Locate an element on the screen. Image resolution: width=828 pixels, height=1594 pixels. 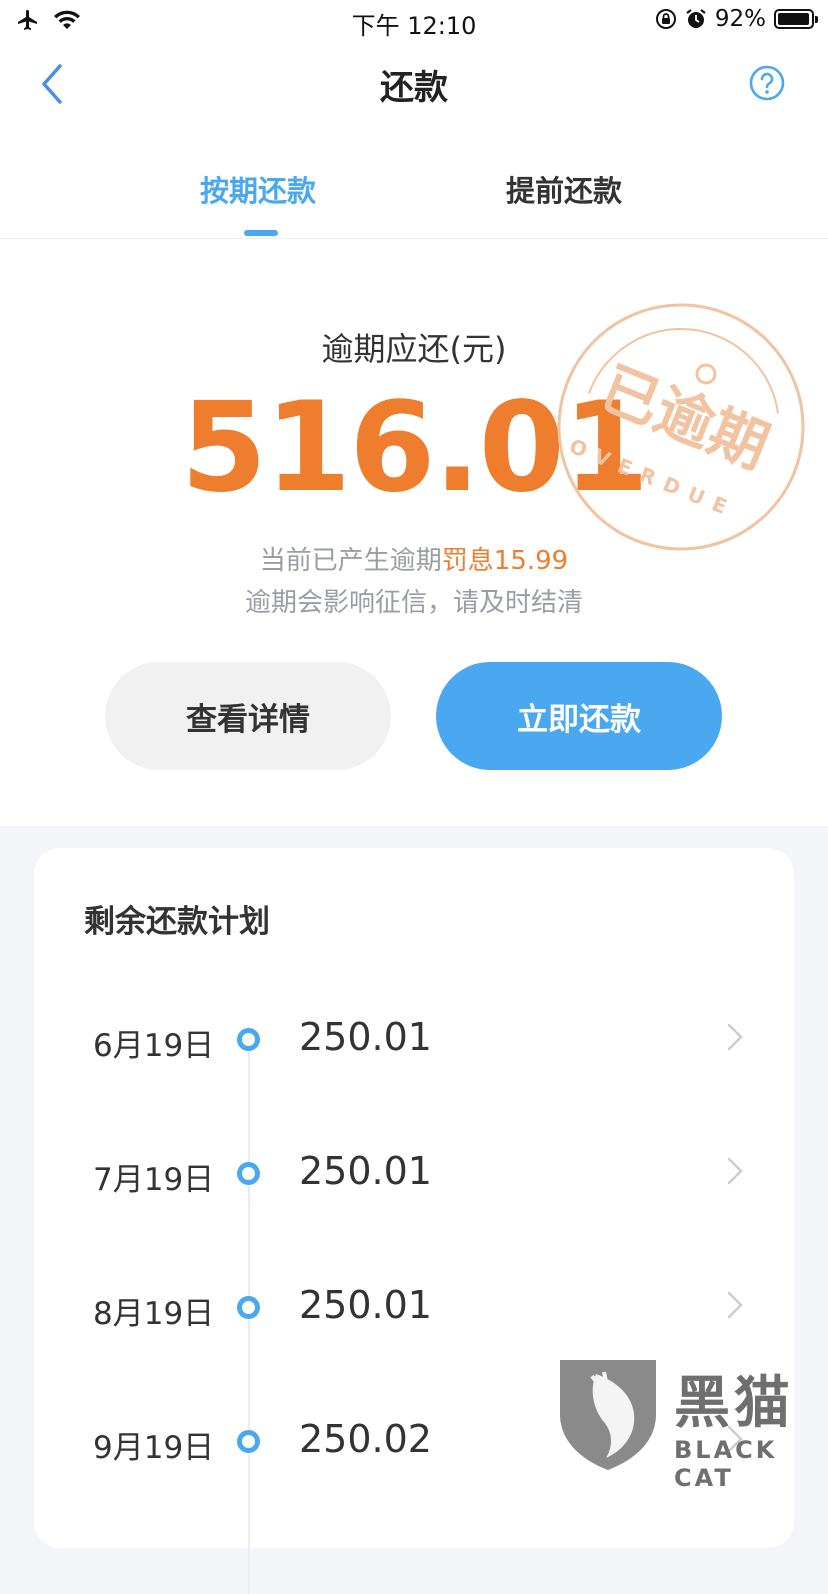
tab-early-repayment: 提前还款 is located at coordinates (564, 189).